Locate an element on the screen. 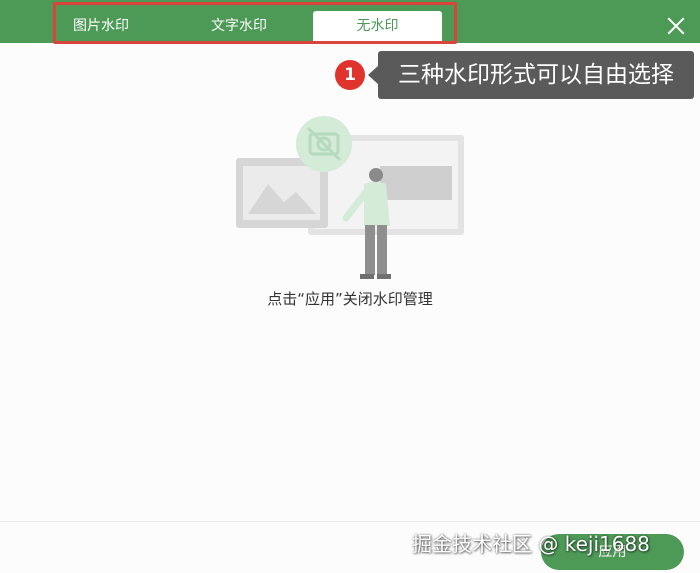 This screenshot has width=700, height=573. footer-divider is located at coordinates (350, 521).